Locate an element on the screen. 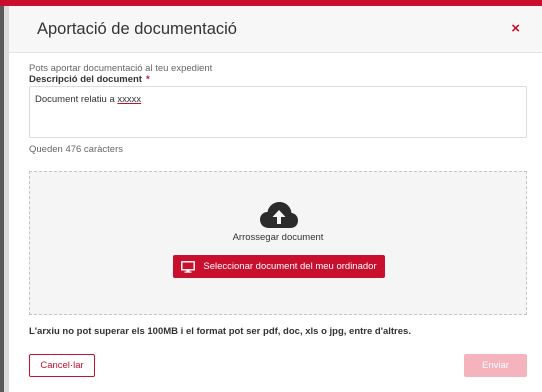  description-label-text: Descripció del document is located at coordinates (85, 79).